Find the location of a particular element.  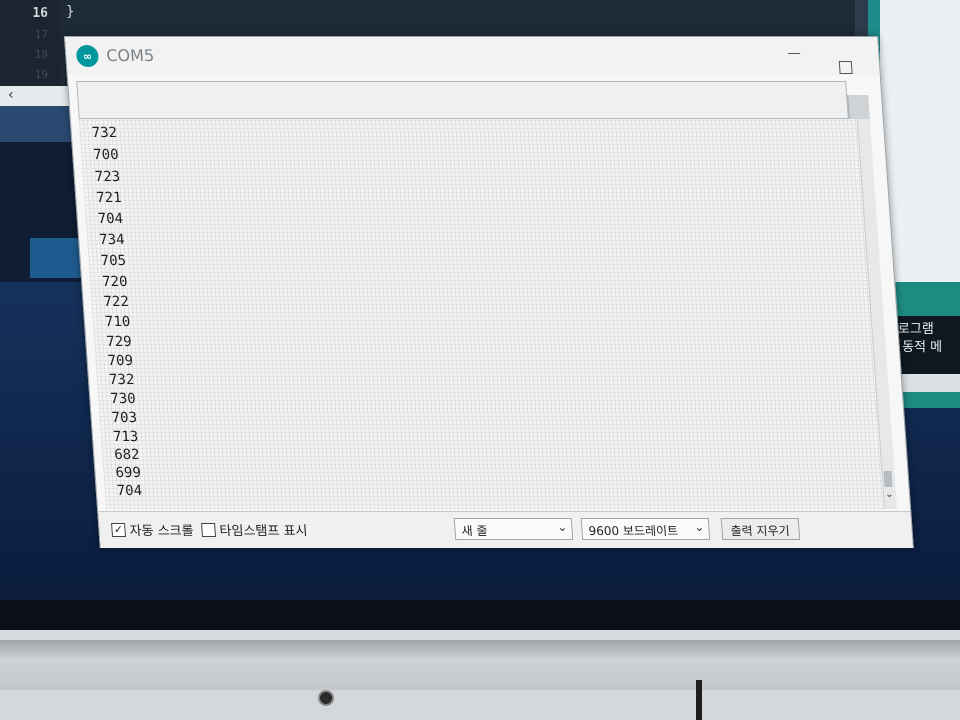

timestamp-checkbox is located at coordinates (209, 530).